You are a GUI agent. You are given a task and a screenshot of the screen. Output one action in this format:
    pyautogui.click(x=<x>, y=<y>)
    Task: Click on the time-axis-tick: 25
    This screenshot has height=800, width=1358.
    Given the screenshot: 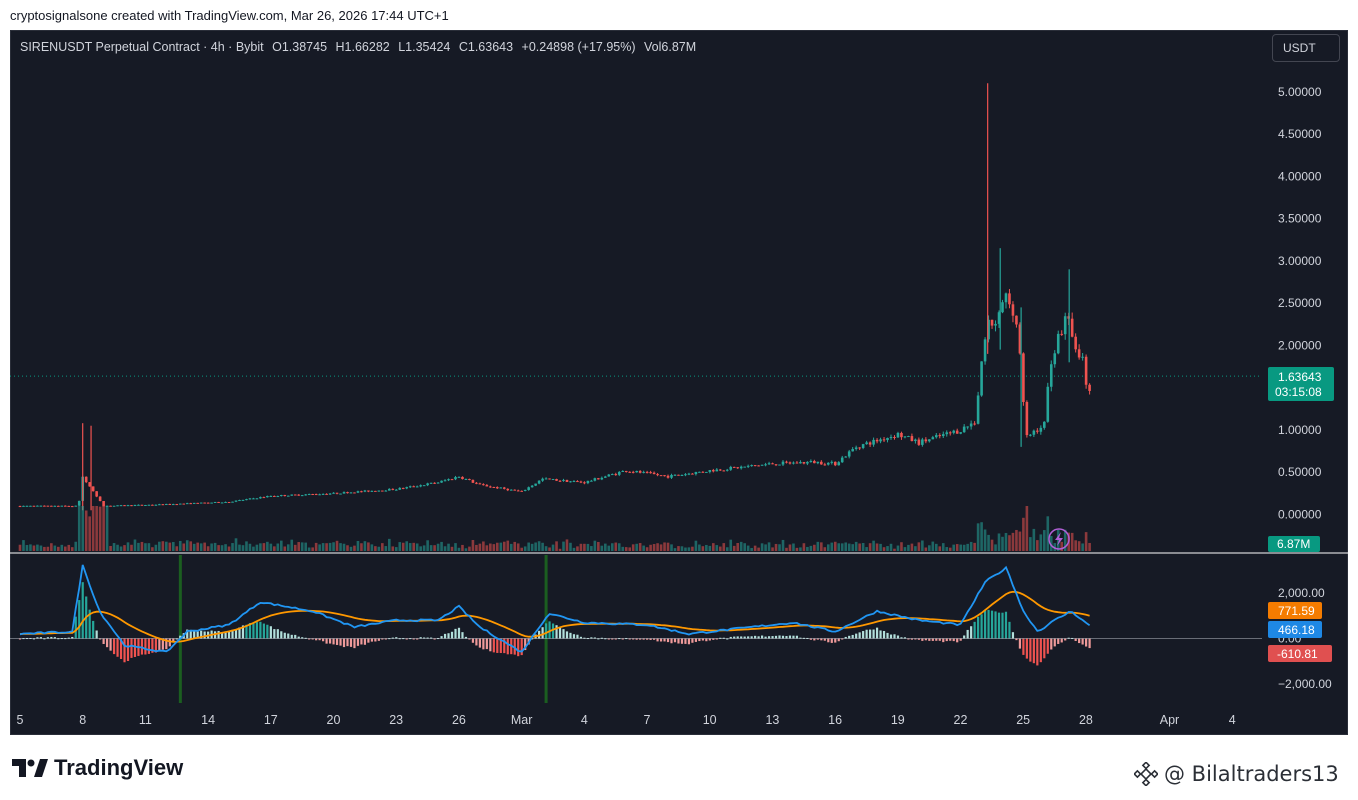 What is the action you would take?
    pyautogui.click(x=1023, y=720)
    